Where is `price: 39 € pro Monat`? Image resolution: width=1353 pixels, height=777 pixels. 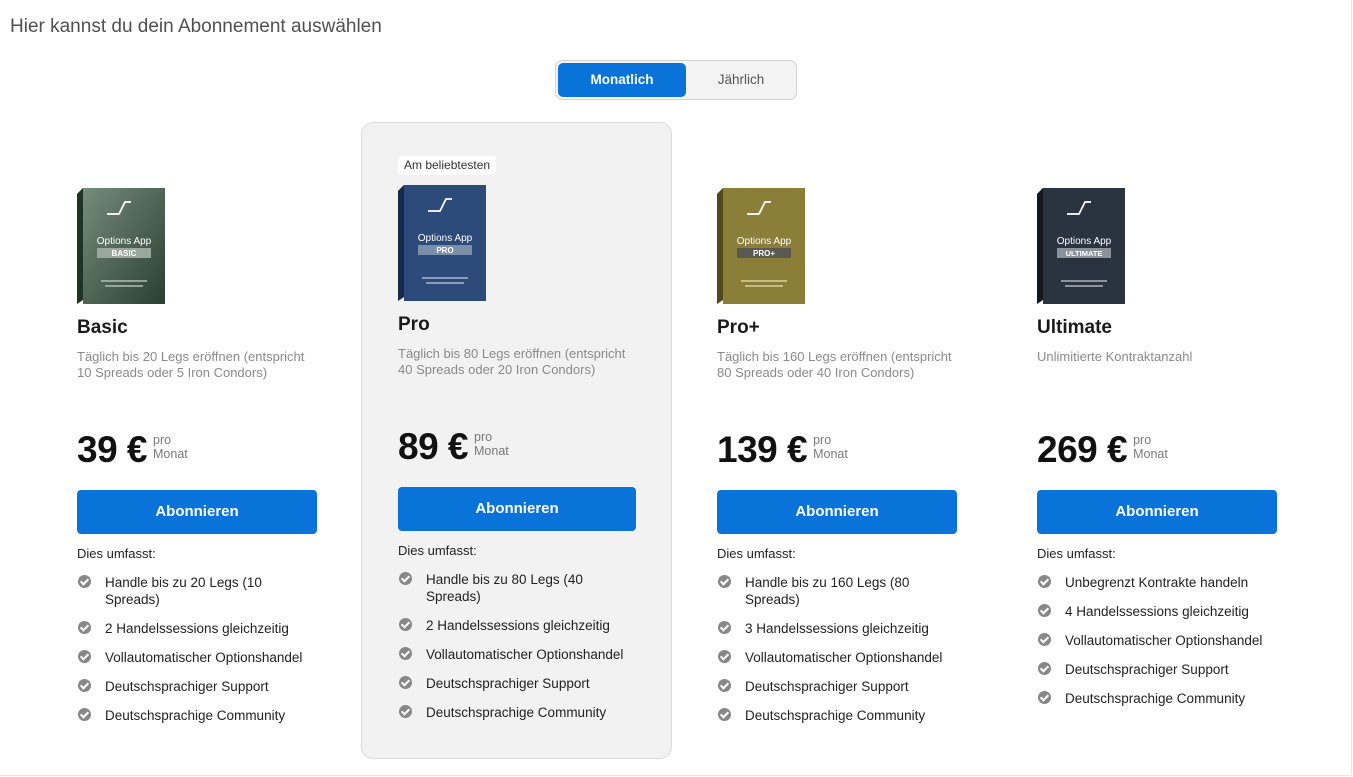 price: 39 € pro Monat is located at coordinates (132, 450).